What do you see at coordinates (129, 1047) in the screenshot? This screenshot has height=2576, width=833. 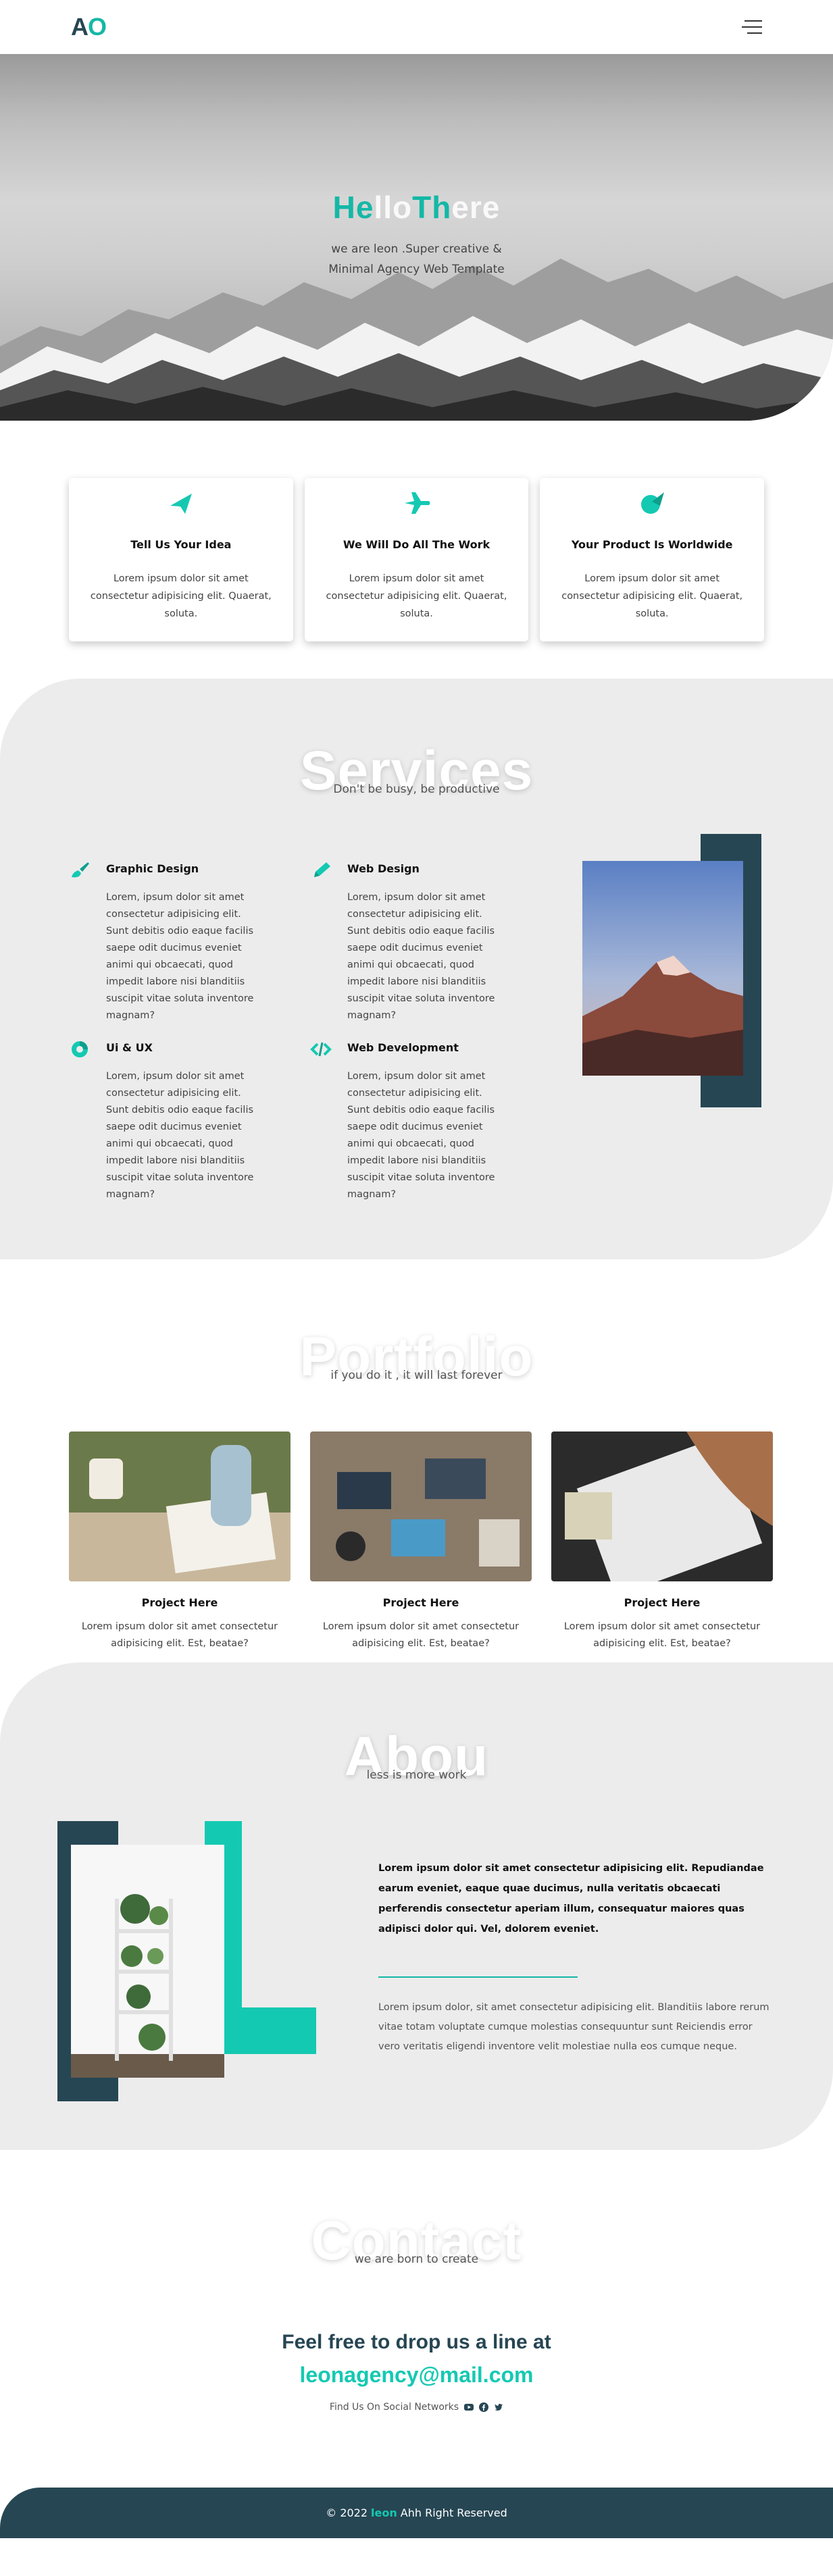 I see `service-title: Ui & UX` at bounding box center [129, 1047].